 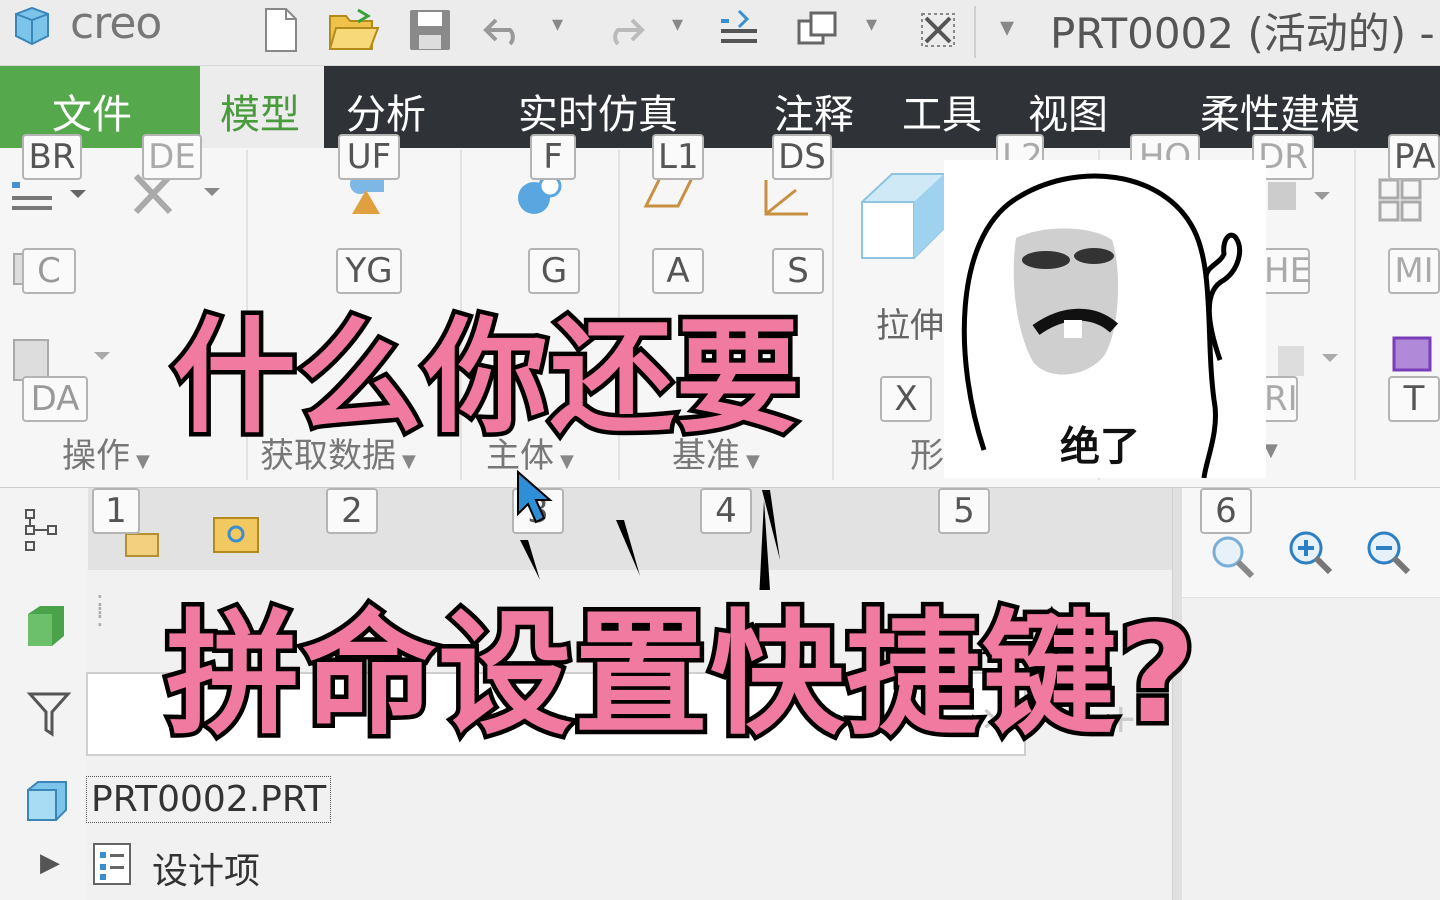 What do you see at coordinates (678, 157) in the screenshot?
I see `keytip: L1` at bounding box center [678, 157].